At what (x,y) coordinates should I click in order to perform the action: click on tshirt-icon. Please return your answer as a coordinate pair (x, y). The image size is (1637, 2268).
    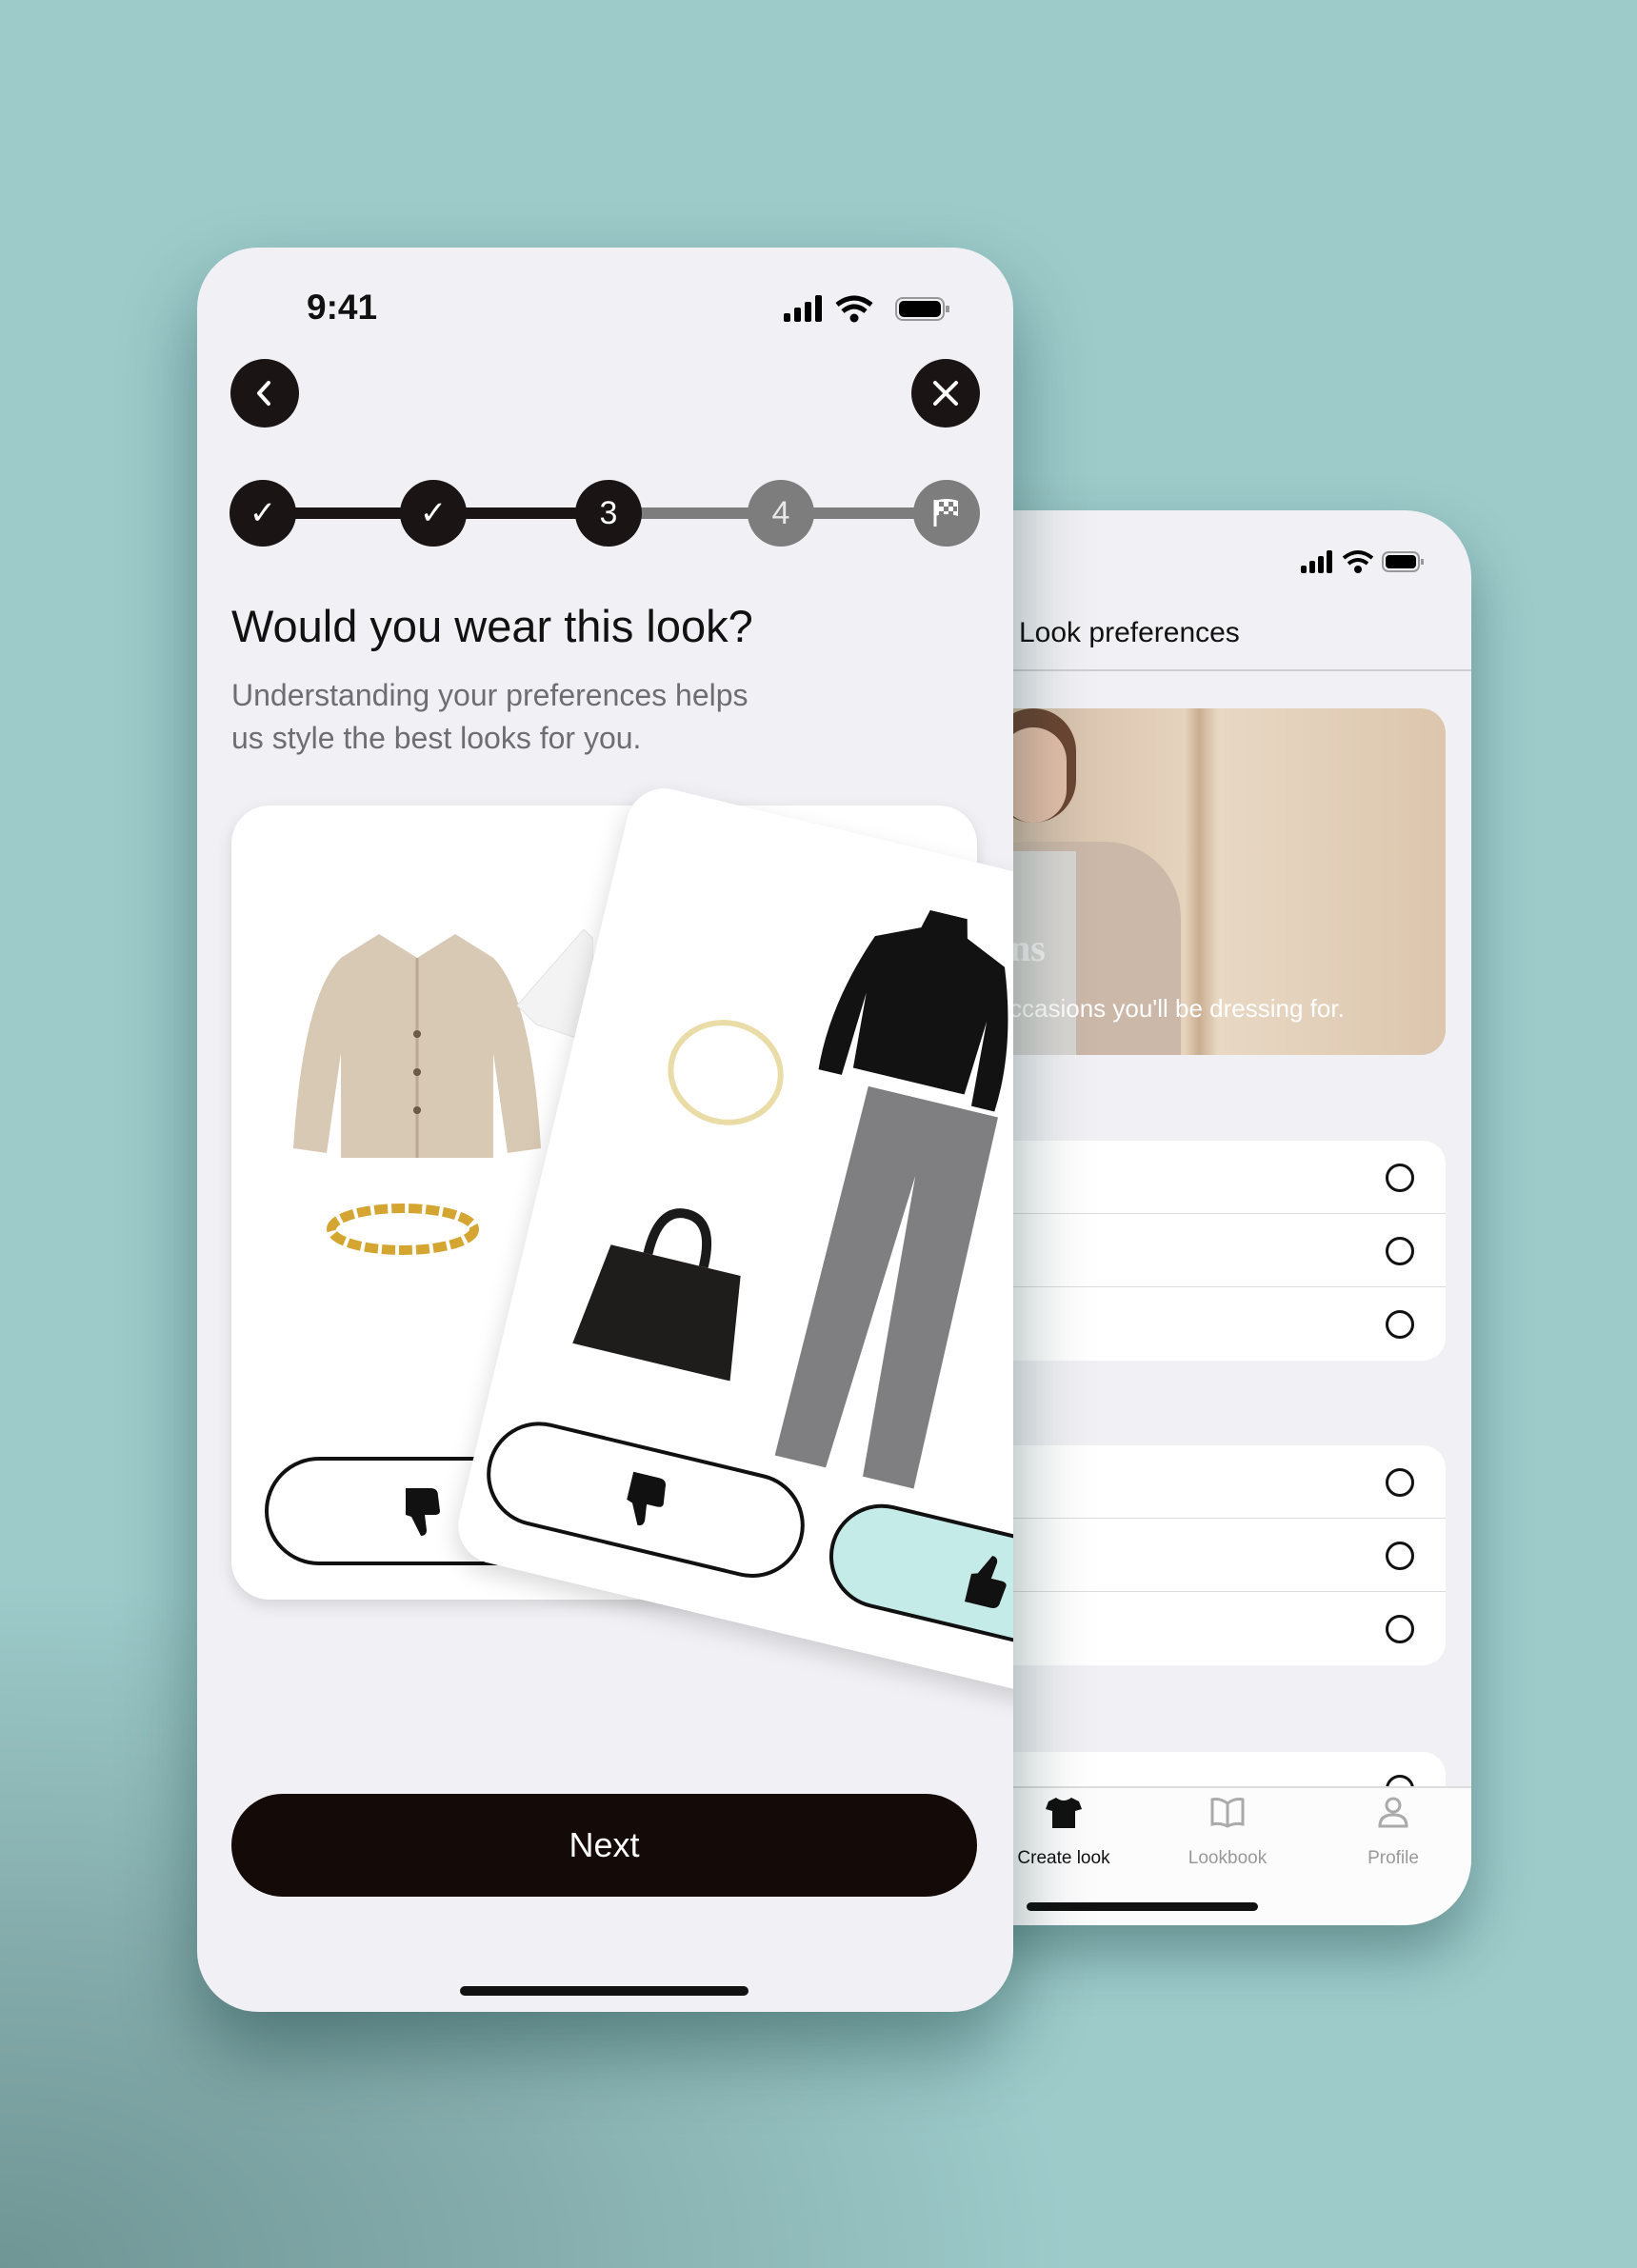
    Looking at the image, I should click on (1064, 1813).